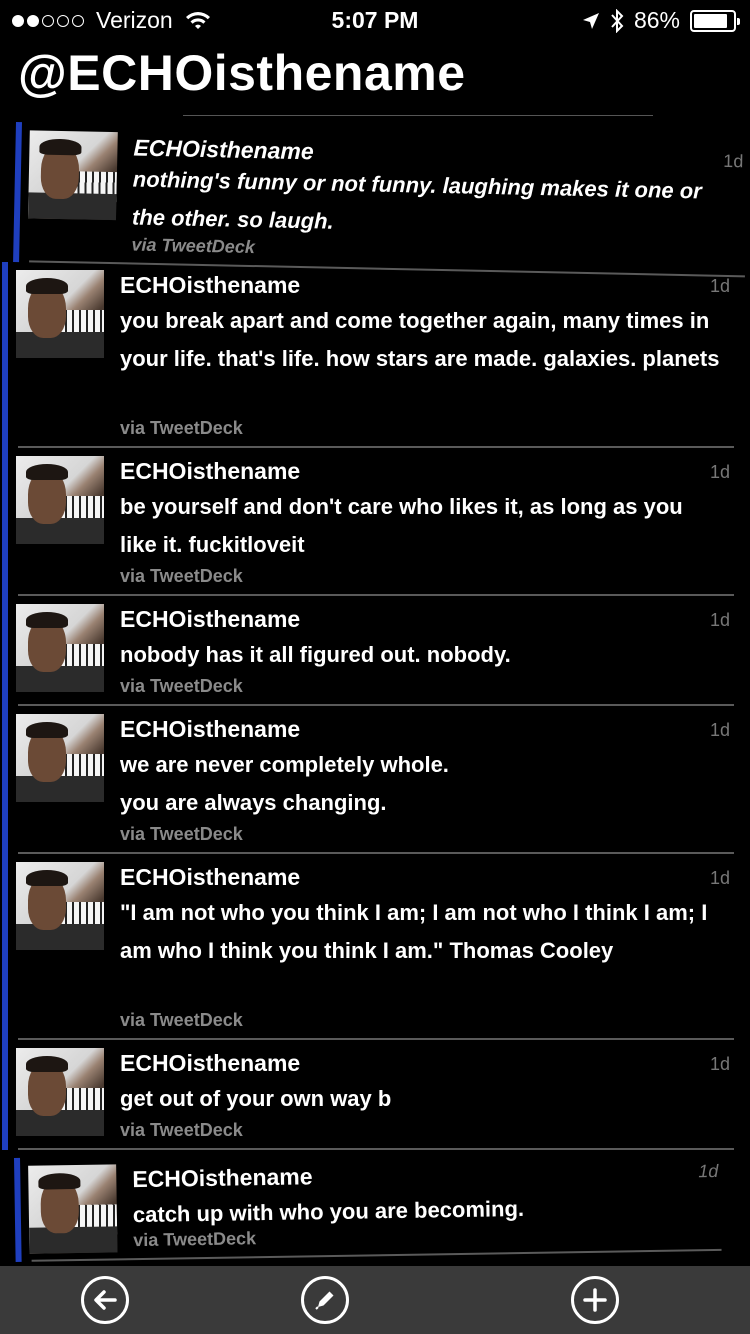  Describe the element at coordinates (656, 20) in the screenshot. I see `battery-percent: 86%` at that location.